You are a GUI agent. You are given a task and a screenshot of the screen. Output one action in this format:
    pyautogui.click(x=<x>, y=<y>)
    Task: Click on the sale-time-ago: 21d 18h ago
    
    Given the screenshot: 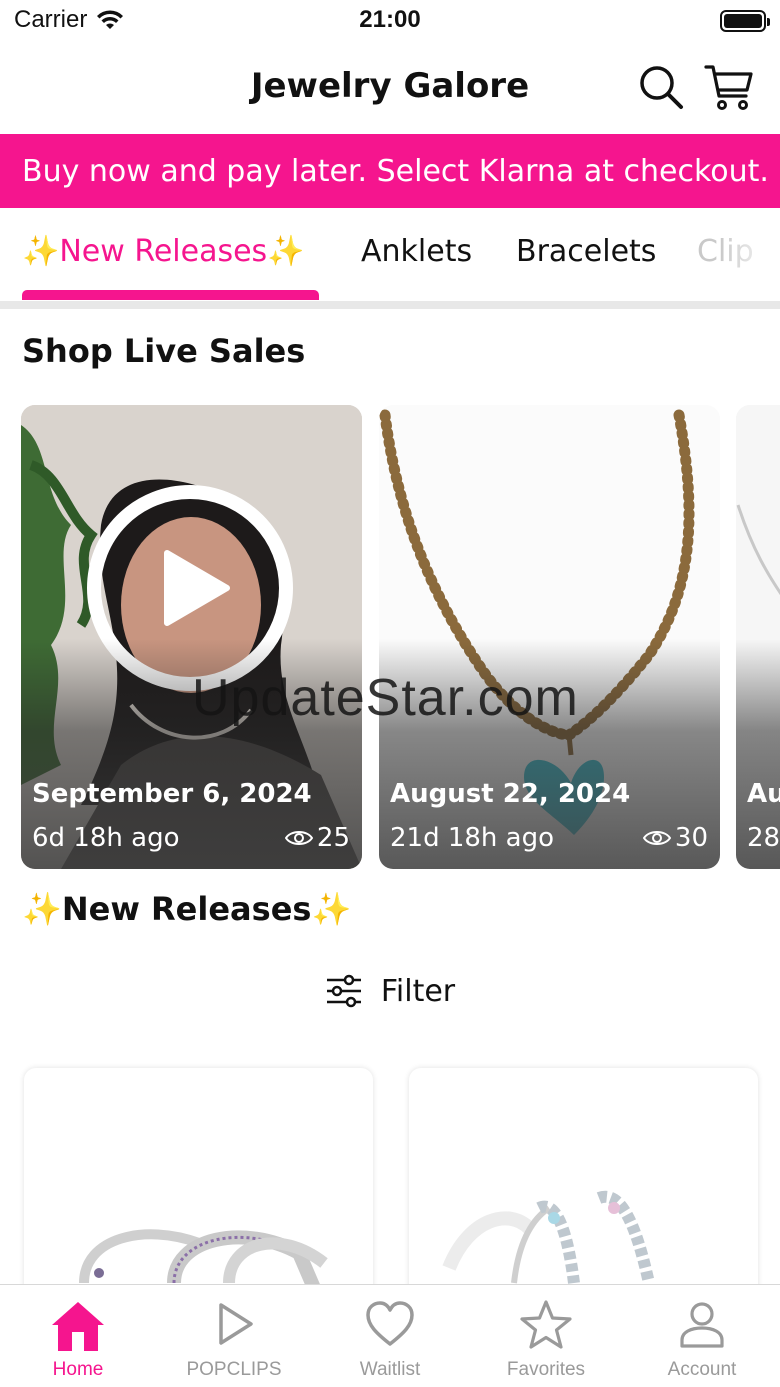 What is the action you would take?
    pyautogui.click(x=472, y=838)
    